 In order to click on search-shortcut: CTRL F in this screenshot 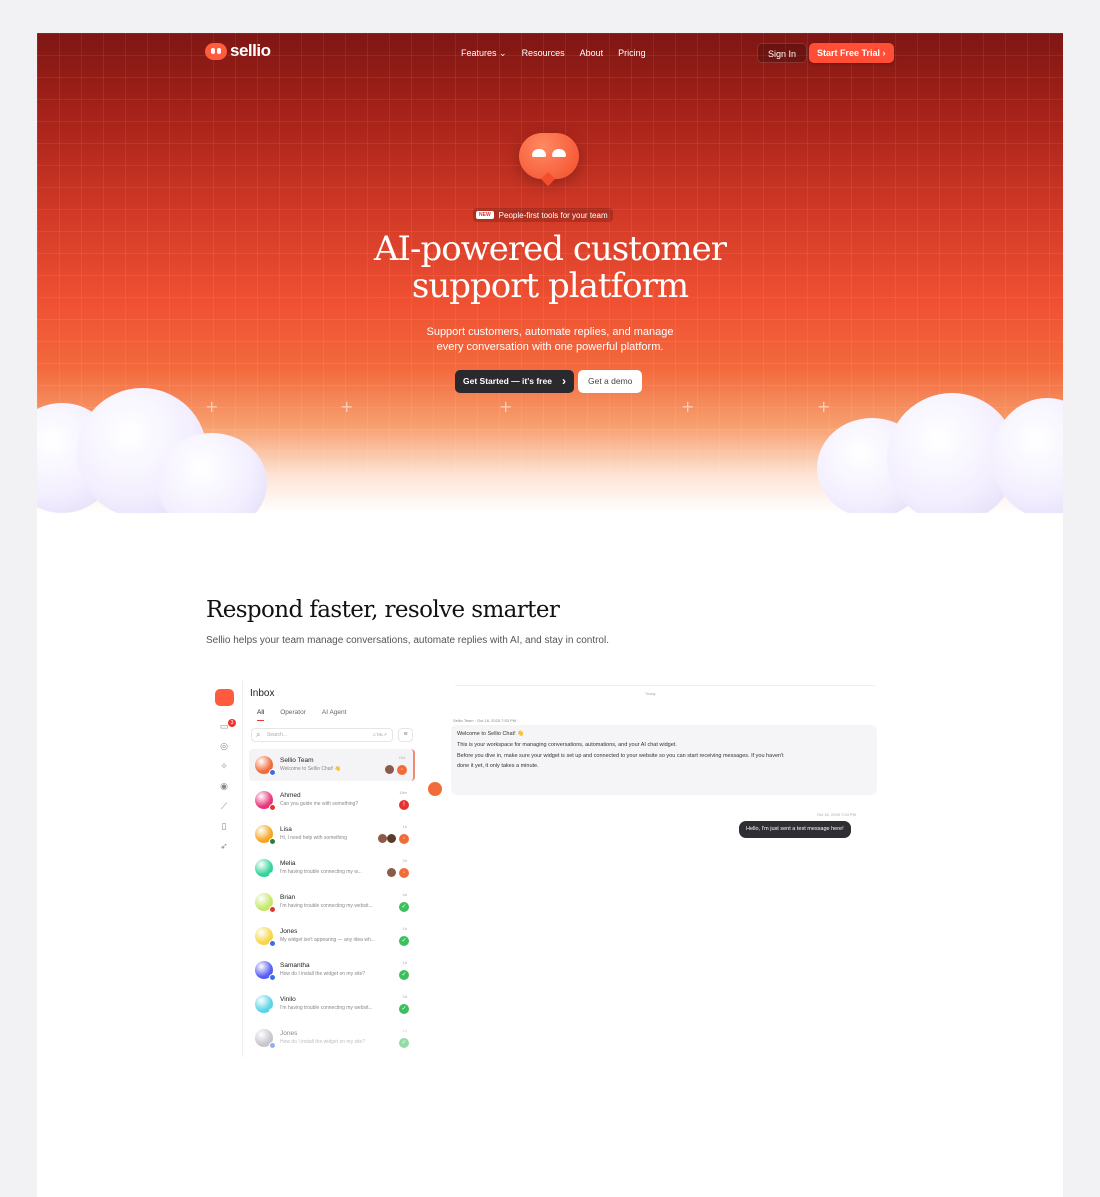, I will do `click(380, 734)`.